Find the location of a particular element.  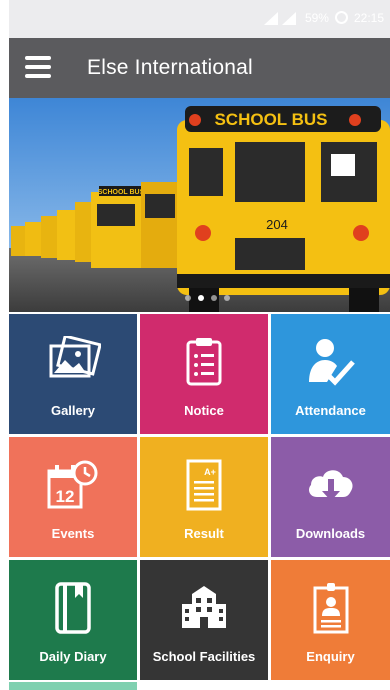

status-indicators: 59% 22:15 is located at coordinates (323, 17).